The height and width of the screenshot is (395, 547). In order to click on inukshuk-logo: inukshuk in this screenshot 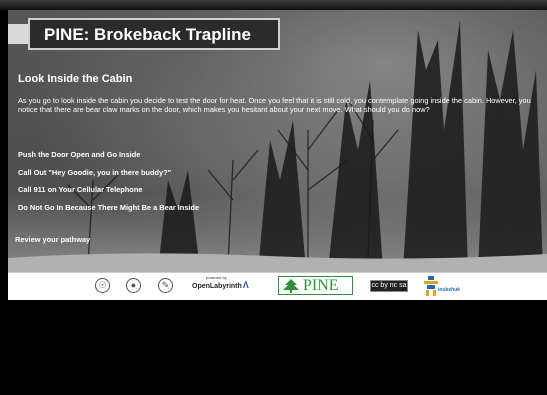, I will do `click(446, 287)`.